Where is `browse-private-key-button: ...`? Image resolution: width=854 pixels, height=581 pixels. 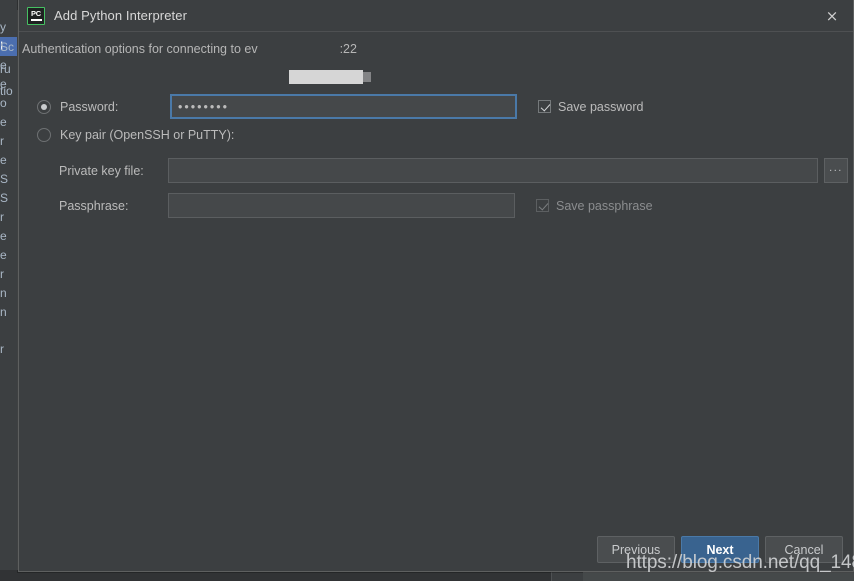 browse-private-key-button: ... is located at coordinates (836, 170).